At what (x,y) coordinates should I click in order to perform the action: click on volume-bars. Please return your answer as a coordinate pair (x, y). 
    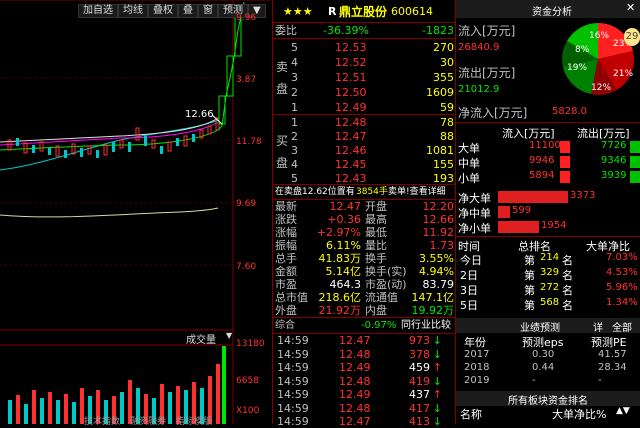
    Looking at the image, I should click on (117, 385).